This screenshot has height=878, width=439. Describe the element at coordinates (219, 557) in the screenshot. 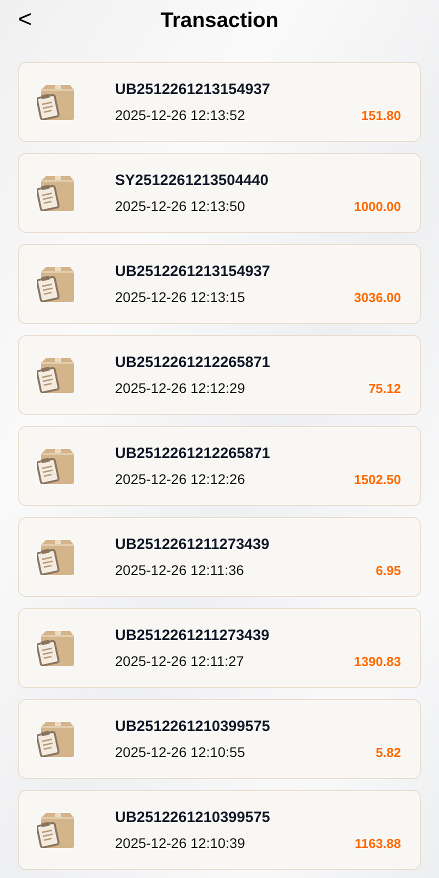

I see `transaction-card: UB2512261211273439 2025-12-26 12:11:36 6.95` at that location.